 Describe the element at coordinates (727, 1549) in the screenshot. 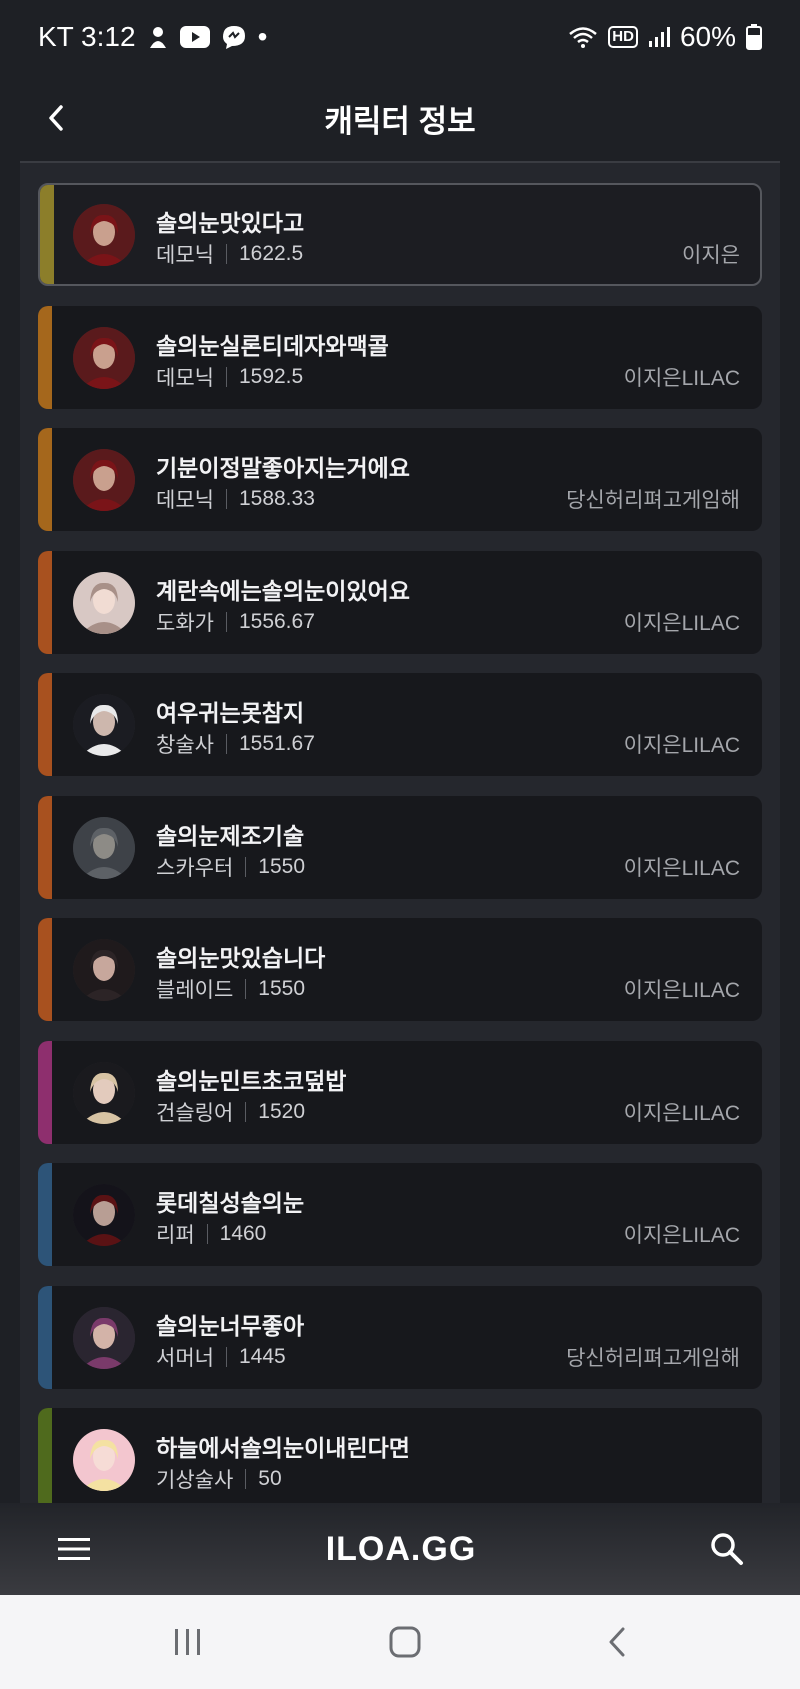

I see `search-button` at that location.